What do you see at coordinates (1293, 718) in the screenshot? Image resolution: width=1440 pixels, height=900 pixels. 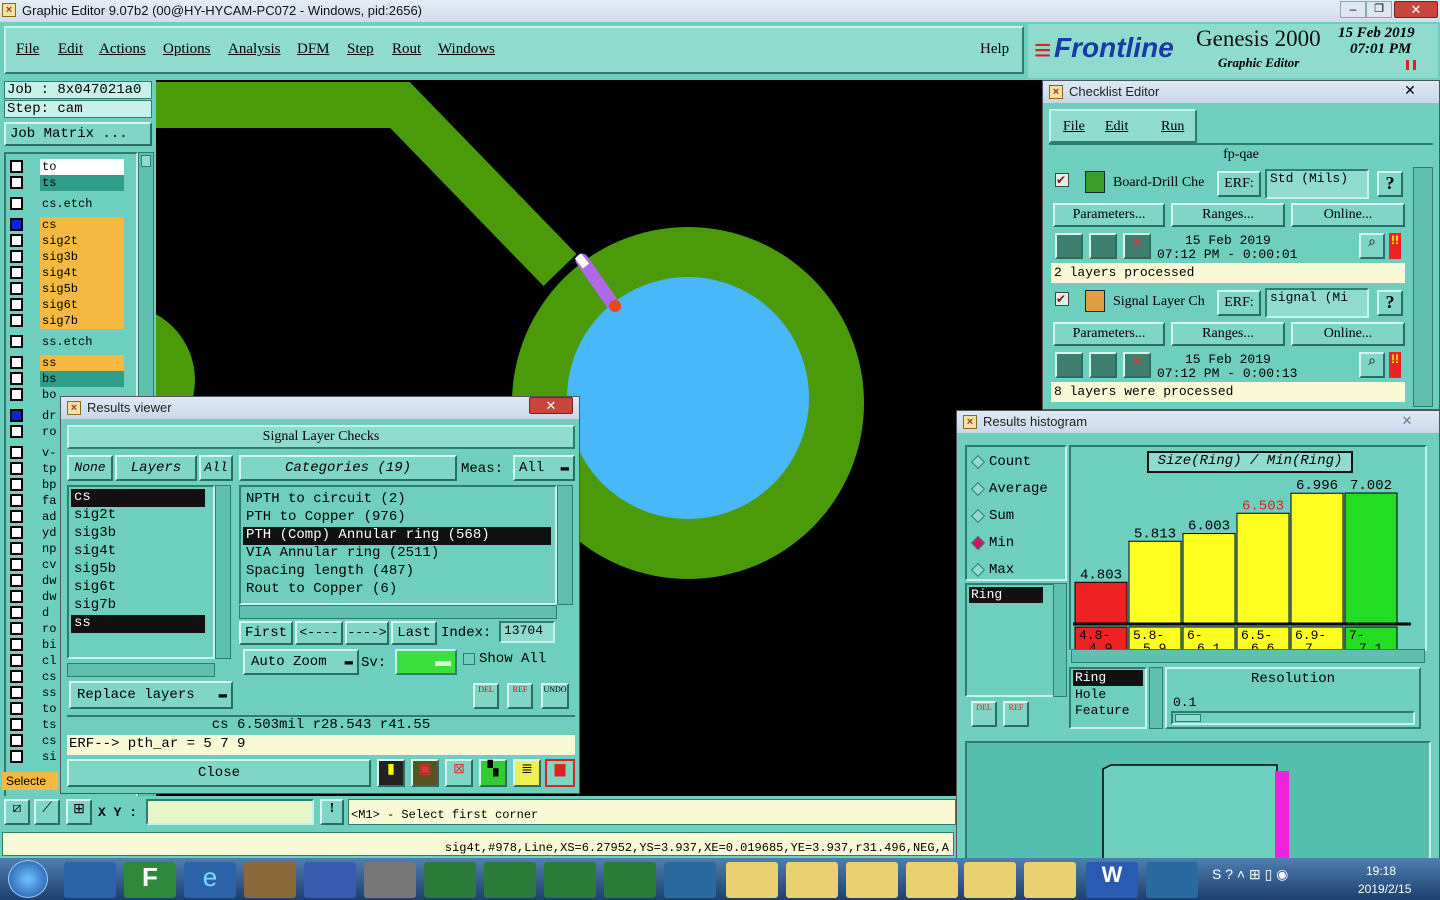 I see `resolution-slider` at bounding box center [1293, 718].